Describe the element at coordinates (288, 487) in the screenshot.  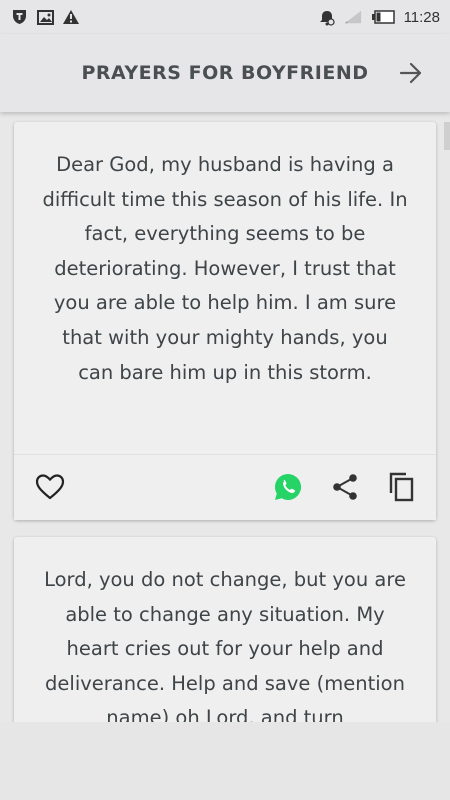
I see `whatsapp-icon` at that location.